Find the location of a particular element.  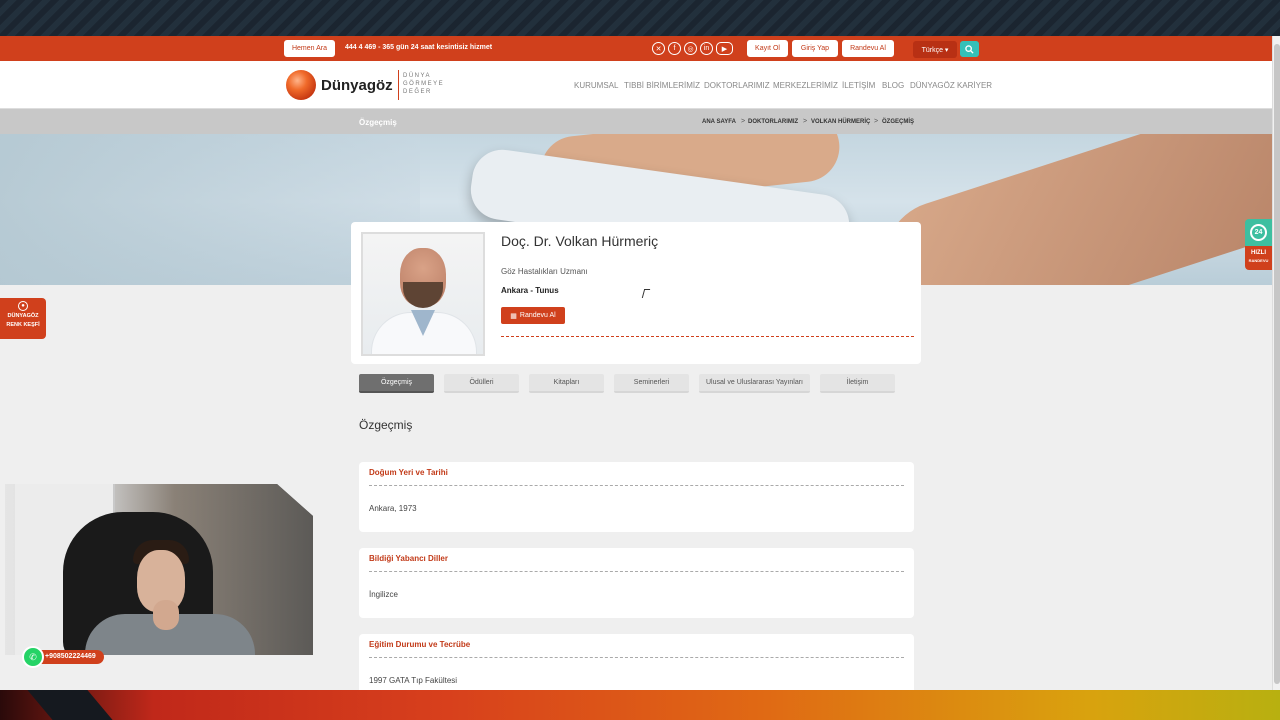

tab-ozgecmis: Özgeçmiş is located at coordinates (396, 383).